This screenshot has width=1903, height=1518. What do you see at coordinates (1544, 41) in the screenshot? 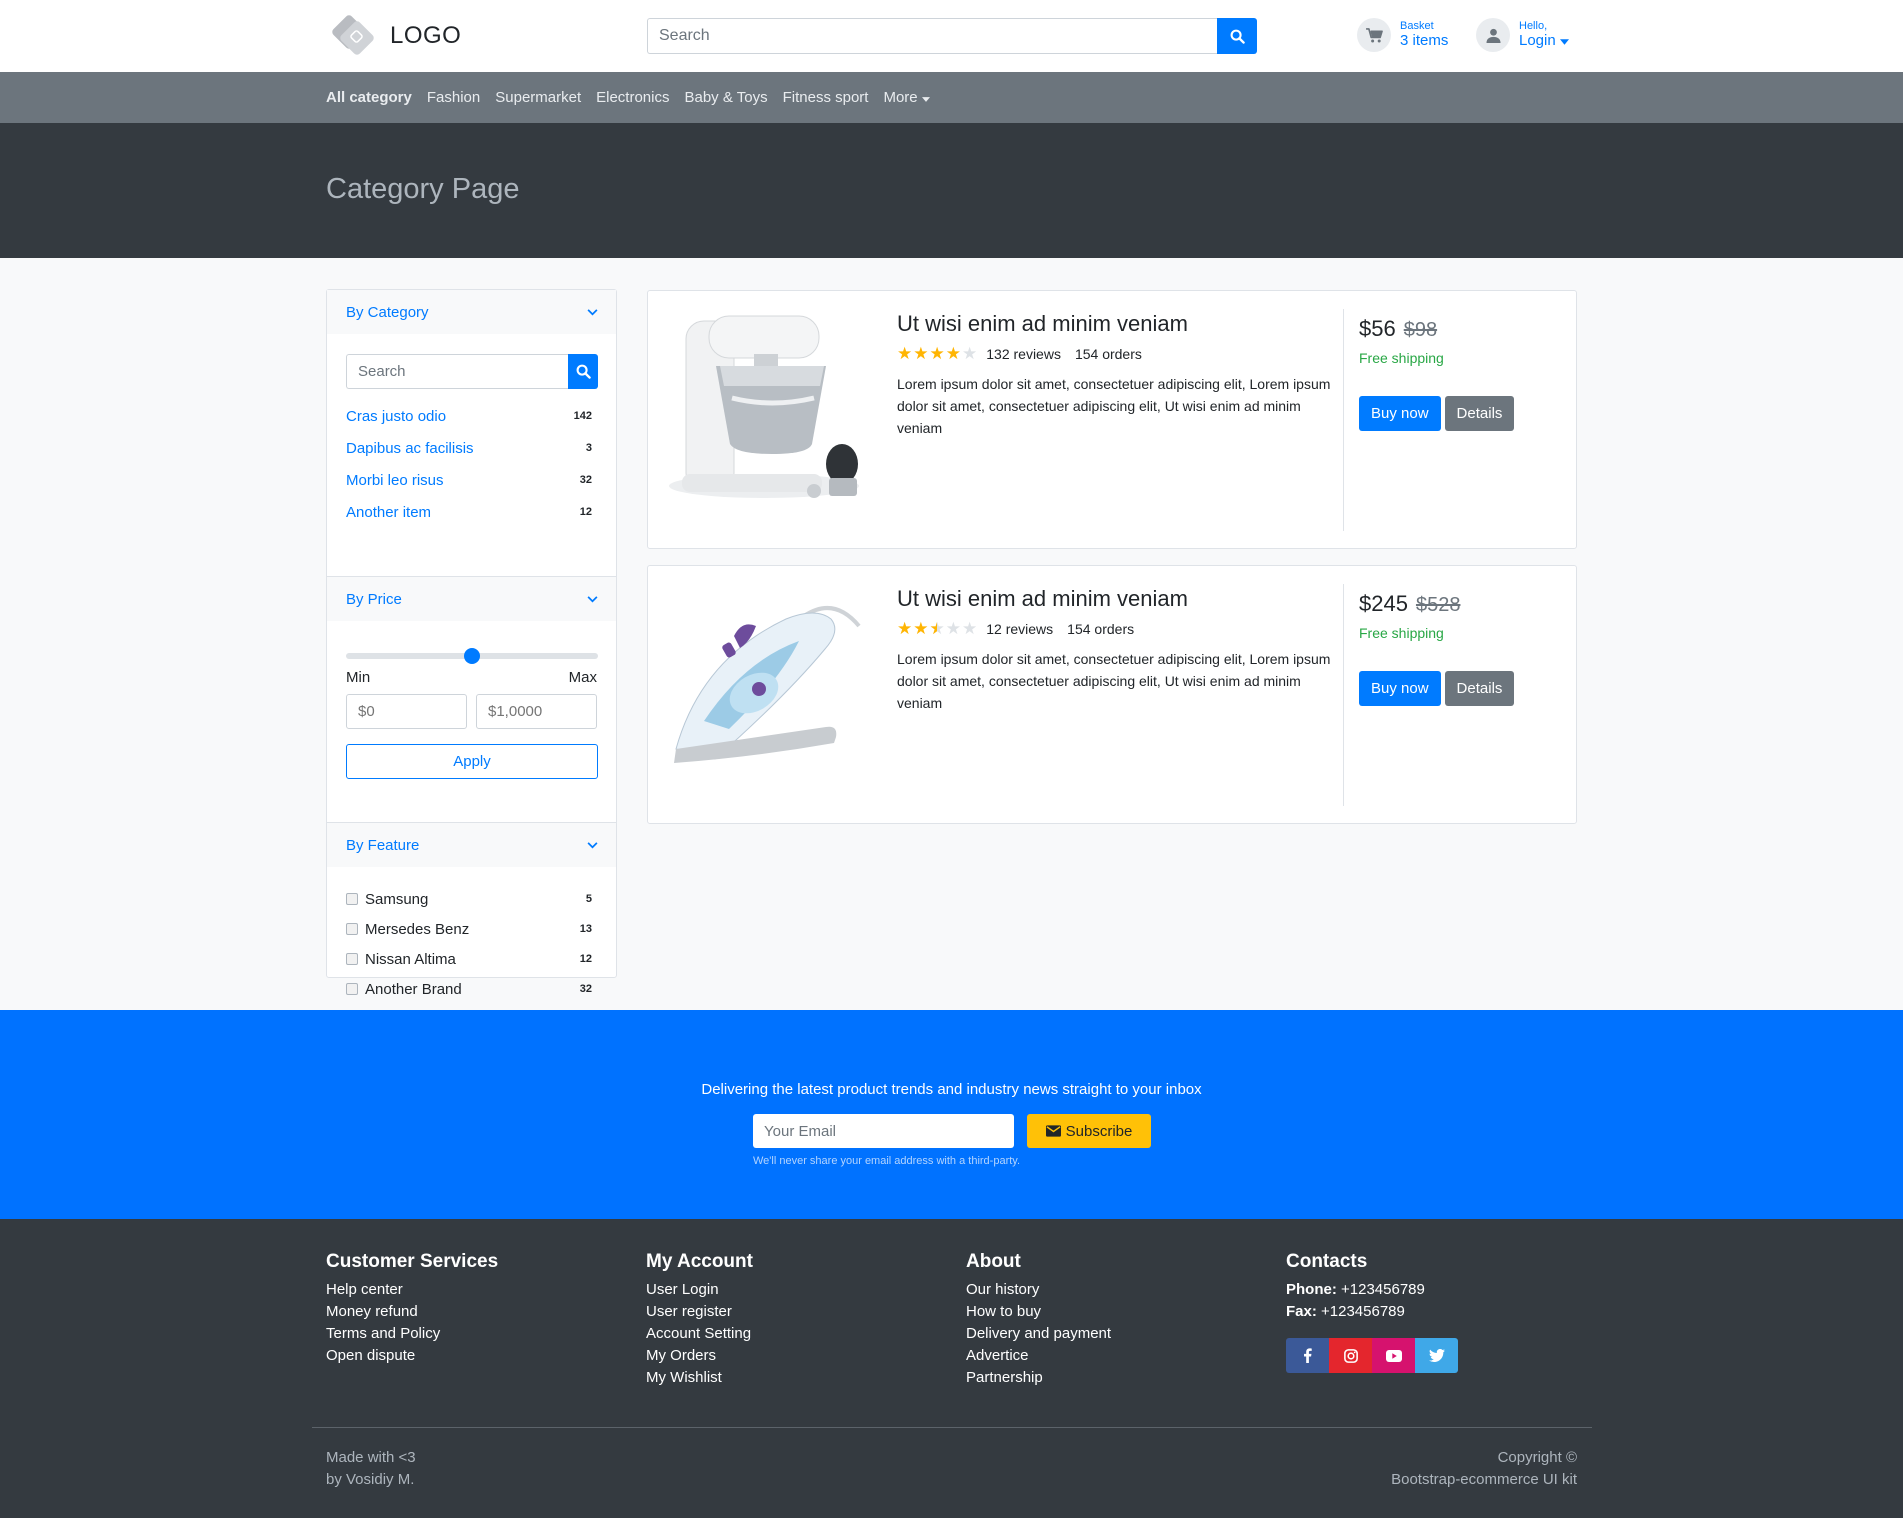
I see `login-link: Login` at bounding box center [1544, 41].